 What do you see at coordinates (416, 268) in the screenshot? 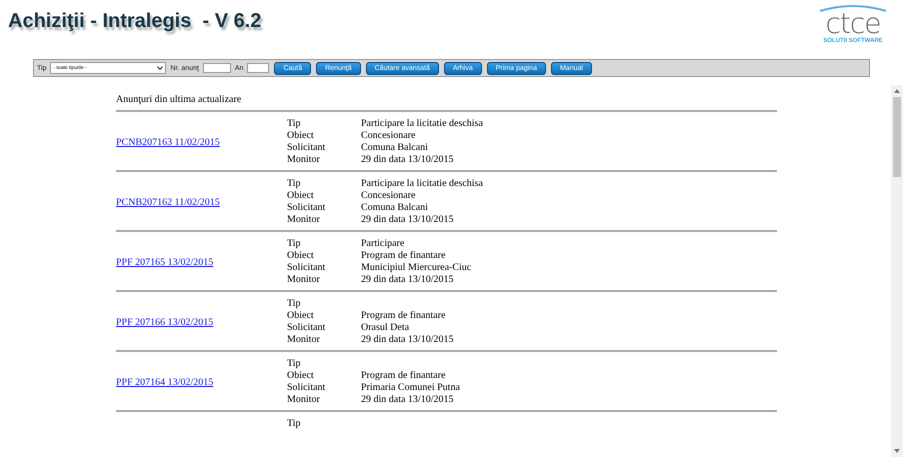
I see `field-value: Municipiul Miercurea-Ciuc` at bounding box center [416, 268].